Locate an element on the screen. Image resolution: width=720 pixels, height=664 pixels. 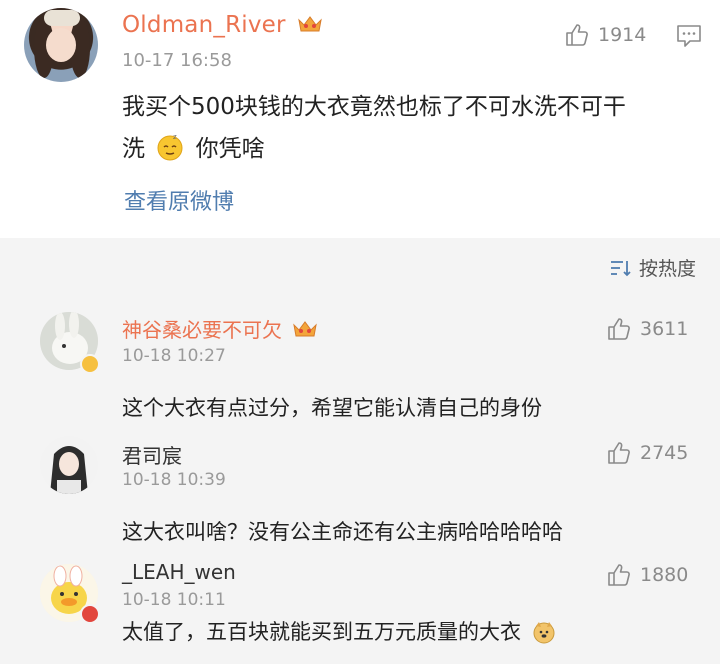
commenter-name: _LEAH_wen is located at coordinates (179, 572).